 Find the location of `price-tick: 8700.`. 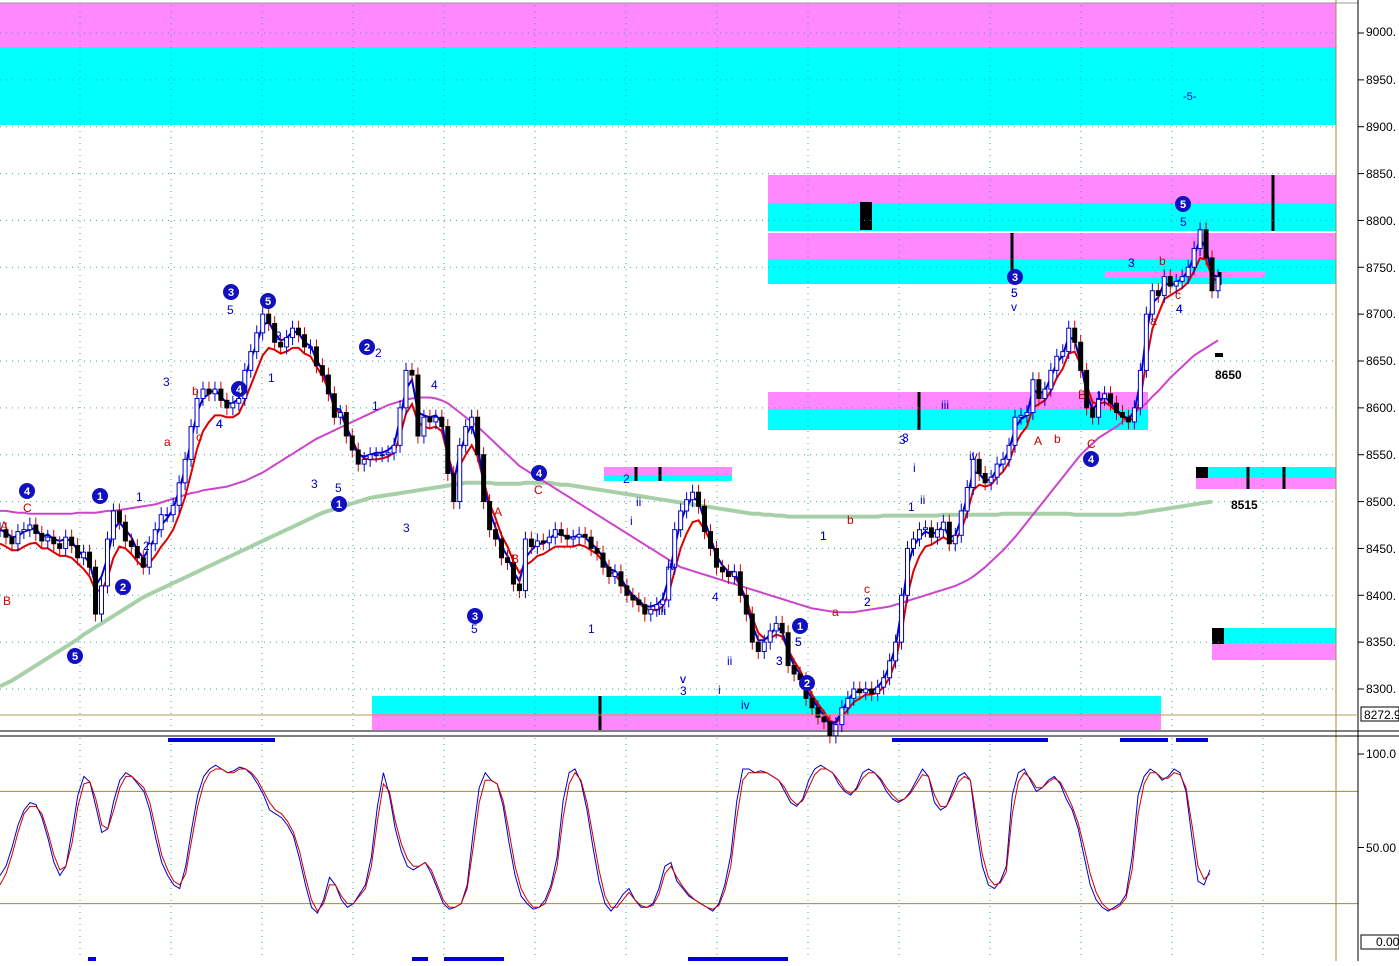

price-tick: 8700. is located at coordinates (1381, 314).